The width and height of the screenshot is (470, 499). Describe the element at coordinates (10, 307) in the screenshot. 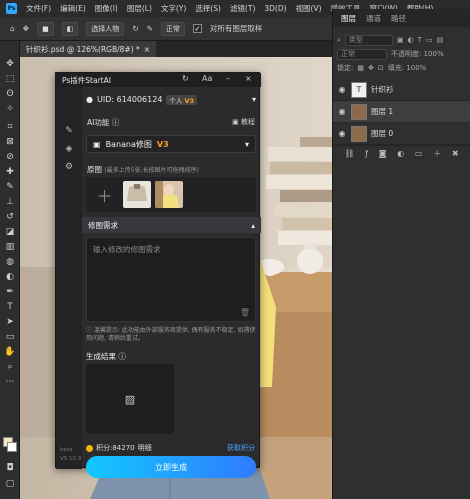

I see `type-tool-icon: T` at that location.